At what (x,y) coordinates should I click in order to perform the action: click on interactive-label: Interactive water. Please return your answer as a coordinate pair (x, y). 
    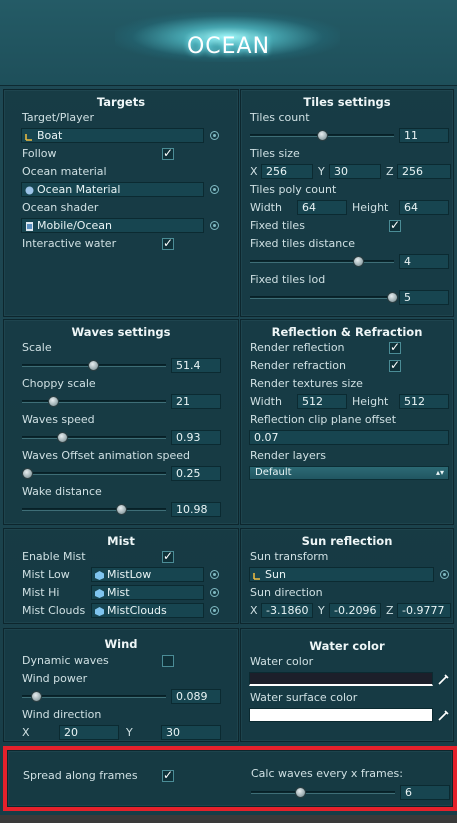
    Looking at the image, I should click on (69, 243).